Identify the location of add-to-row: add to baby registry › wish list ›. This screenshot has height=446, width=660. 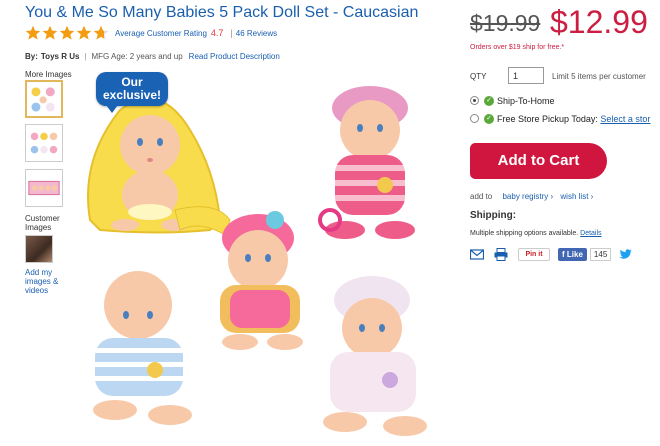
(534, 196).